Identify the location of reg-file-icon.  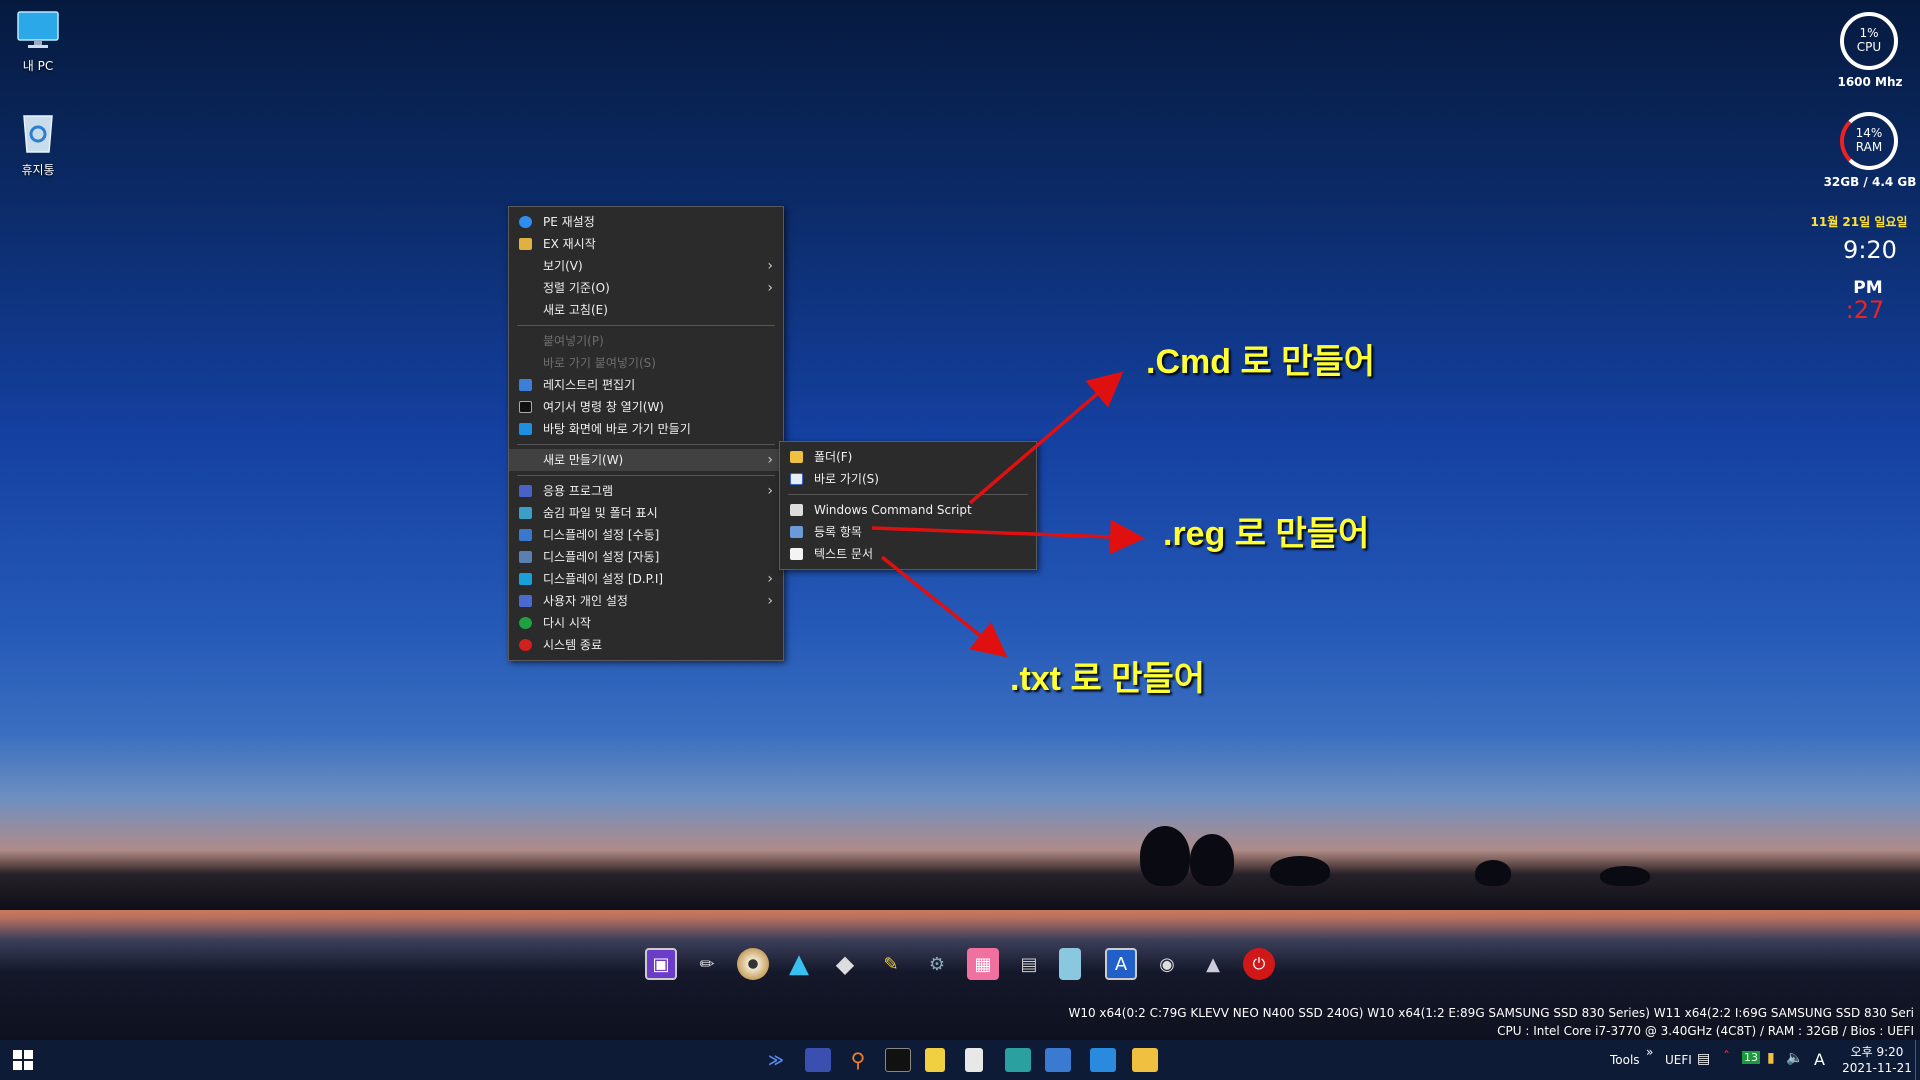
(796, 532).